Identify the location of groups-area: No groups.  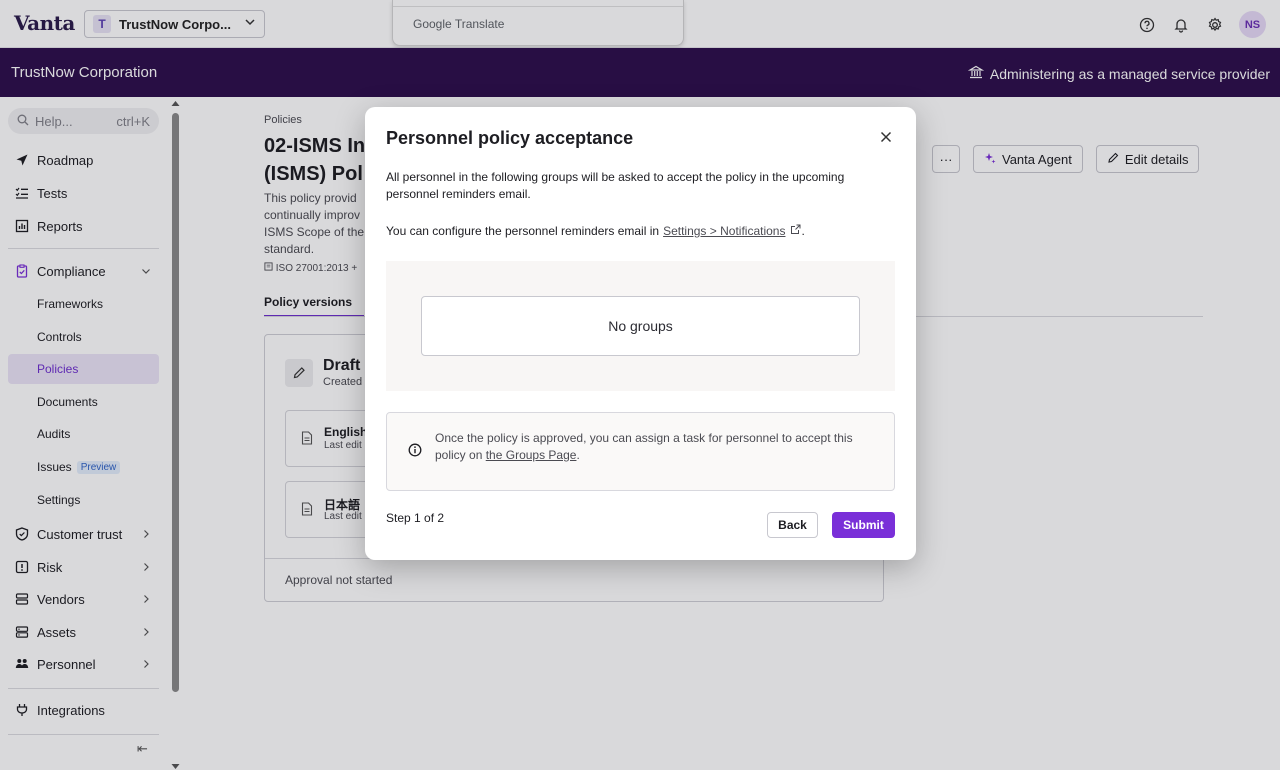
(640, 326).